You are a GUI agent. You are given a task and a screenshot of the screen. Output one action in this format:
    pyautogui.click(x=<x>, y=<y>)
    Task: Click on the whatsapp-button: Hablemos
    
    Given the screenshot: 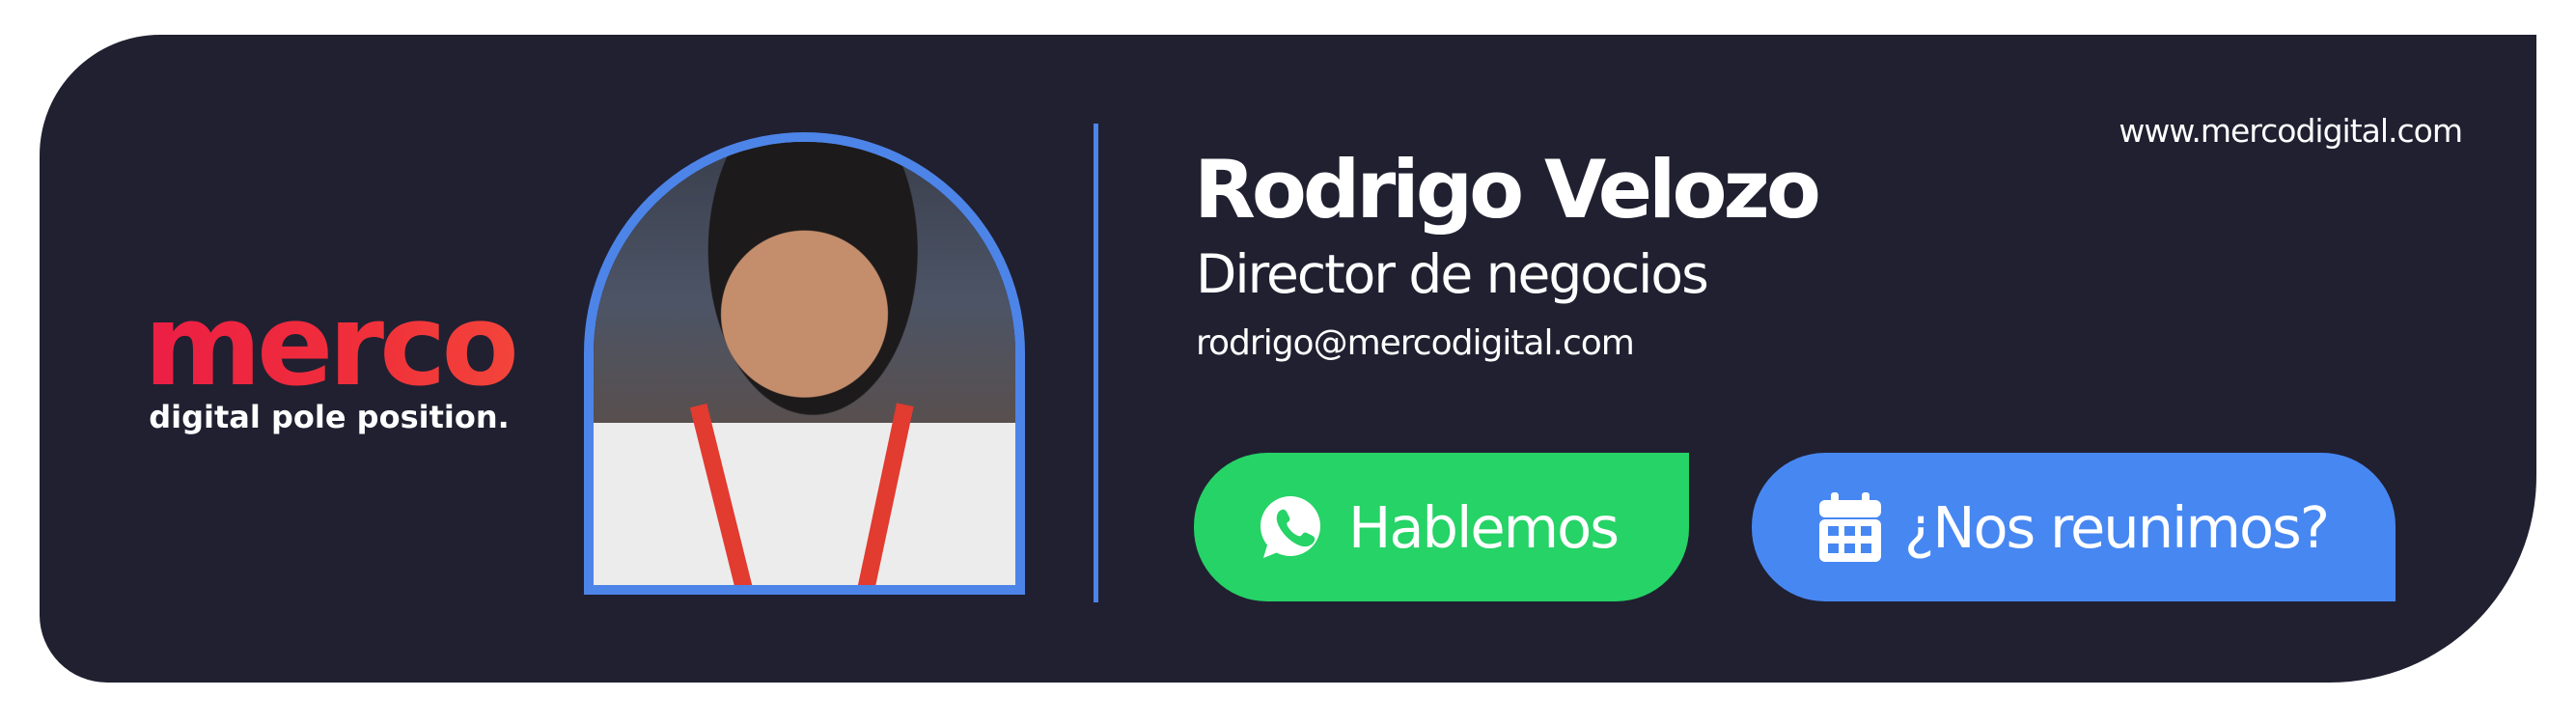 What is the action you would take?
    pyautogui.click(x=1441, y=527)
    